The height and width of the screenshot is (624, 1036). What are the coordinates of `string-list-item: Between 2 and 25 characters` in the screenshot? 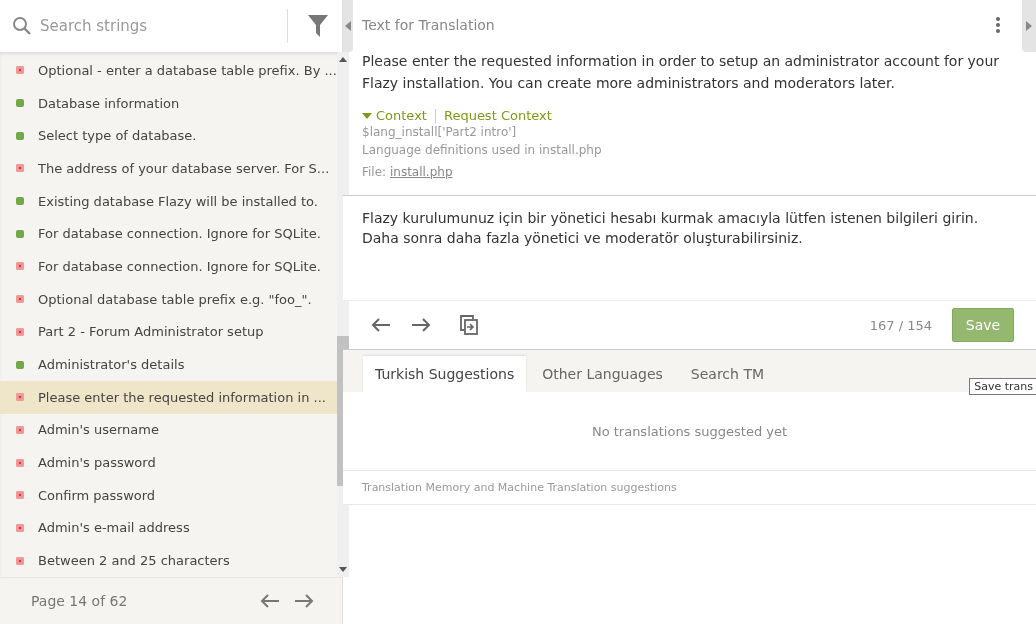 It's located at (168, 560).